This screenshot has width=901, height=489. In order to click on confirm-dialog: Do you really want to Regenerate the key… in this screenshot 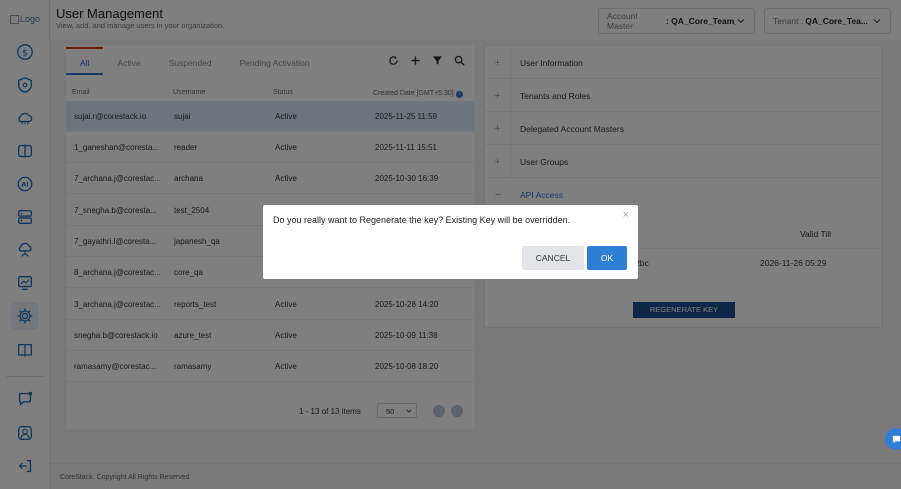, I will do `click(450, 242)`.